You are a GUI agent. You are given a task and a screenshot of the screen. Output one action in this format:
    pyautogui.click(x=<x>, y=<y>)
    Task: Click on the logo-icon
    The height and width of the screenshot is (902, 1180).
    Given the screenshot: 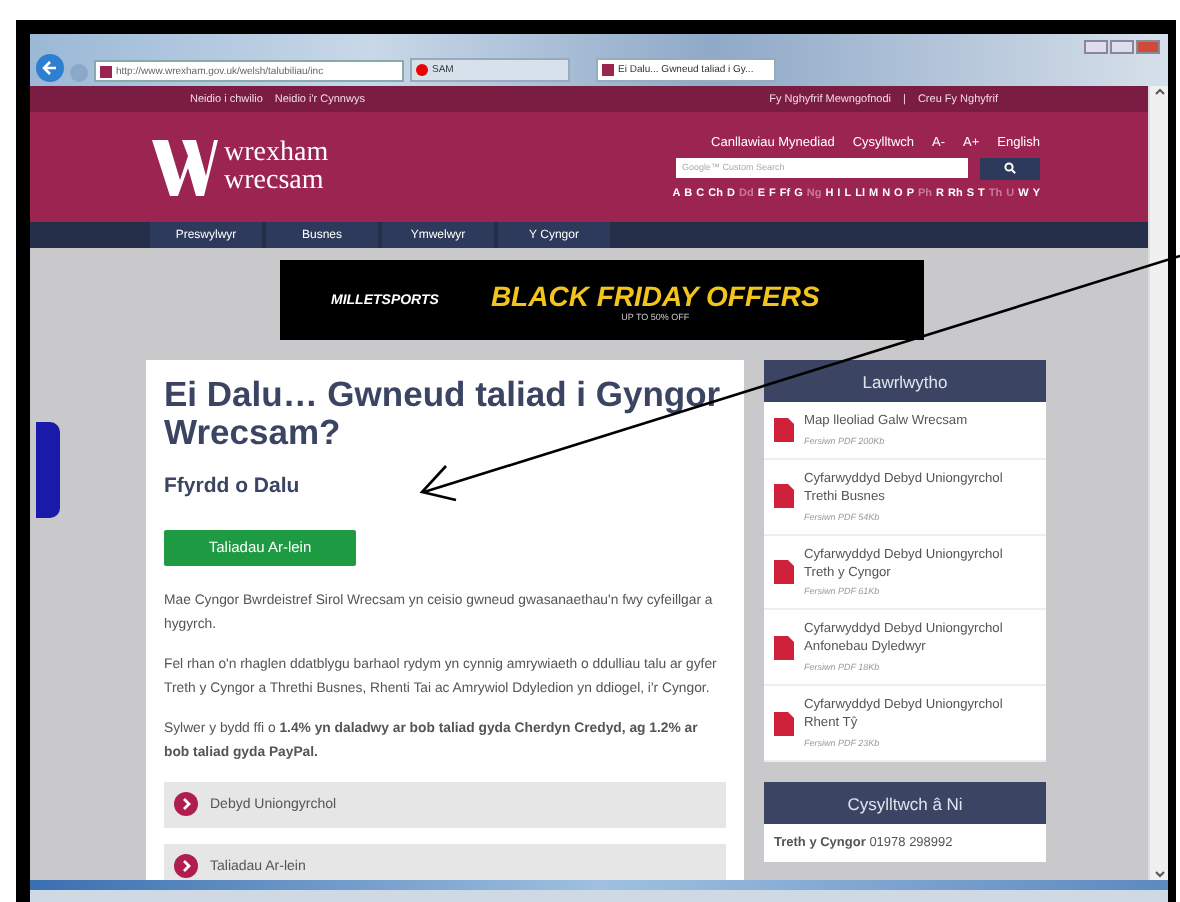 What is the action you would take?
    pyautogui.click(x=184, y=167)
    